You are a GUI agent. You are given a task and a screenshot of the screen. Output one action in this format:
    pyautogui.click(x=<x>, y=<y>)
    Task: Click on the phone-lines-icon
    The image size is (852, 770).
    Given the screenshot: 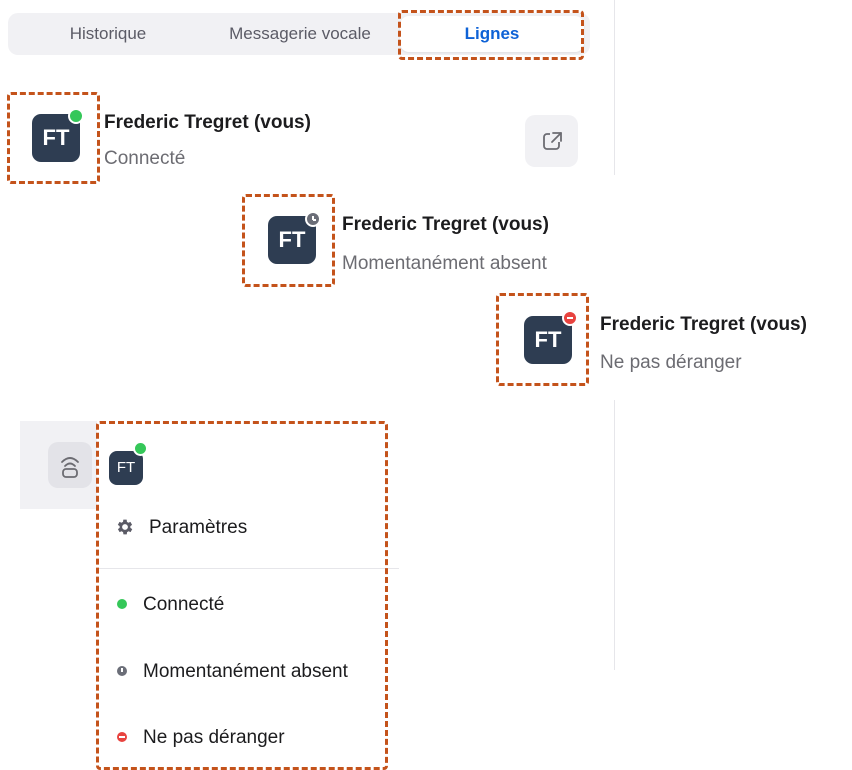 What is the action you would take?
    pyautogui.click(x=70, y=467)
    